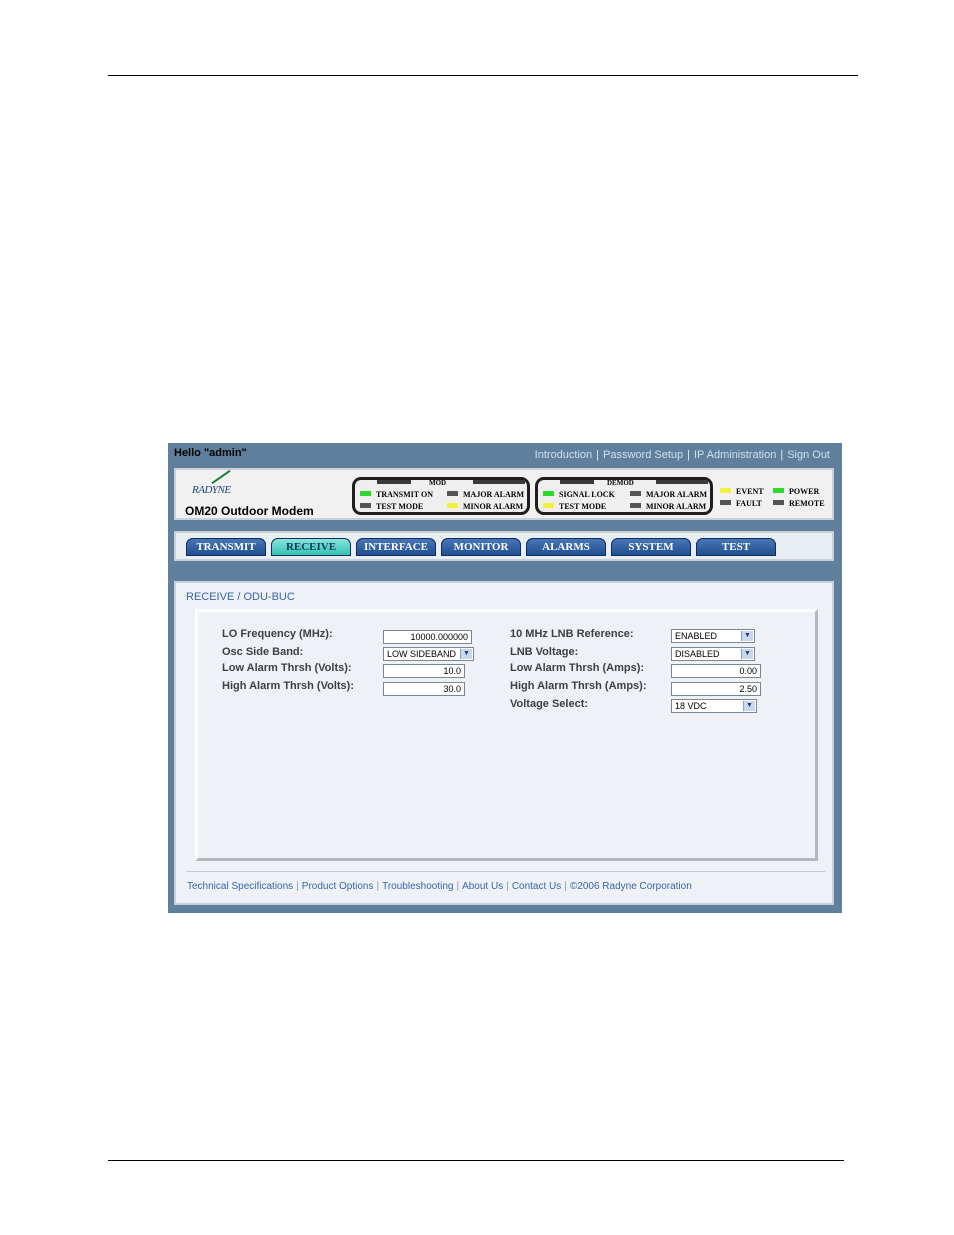  What do you see at coordinates (396, 547) in the screenshot?
I see `tab-interface: INTERFACE` at bounding box center [396, 547].